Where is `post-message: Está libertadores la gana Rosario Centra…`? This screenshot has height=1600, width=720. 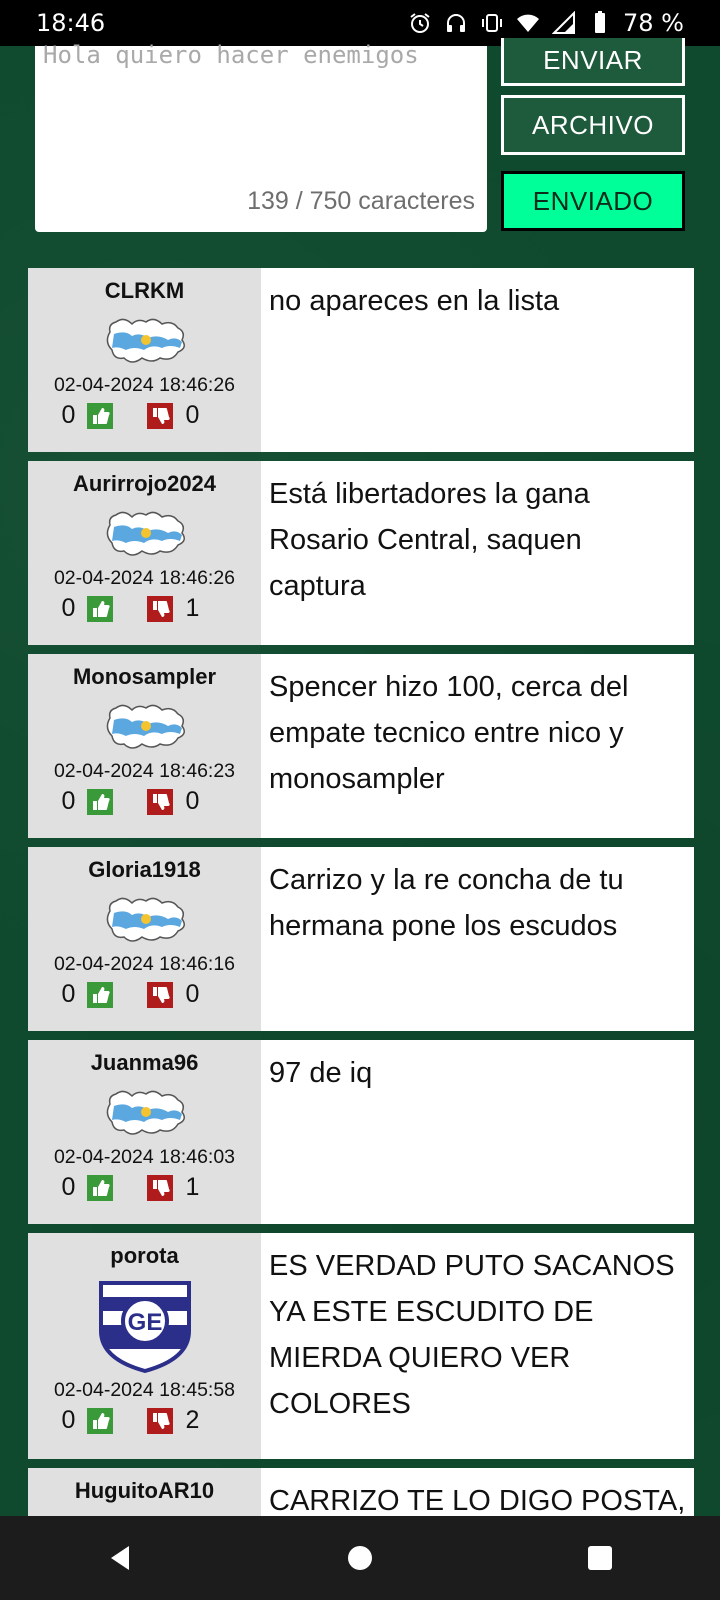 post-message: Está libertadores la gana Rosario Centra… is located at coordinates (429, 540).